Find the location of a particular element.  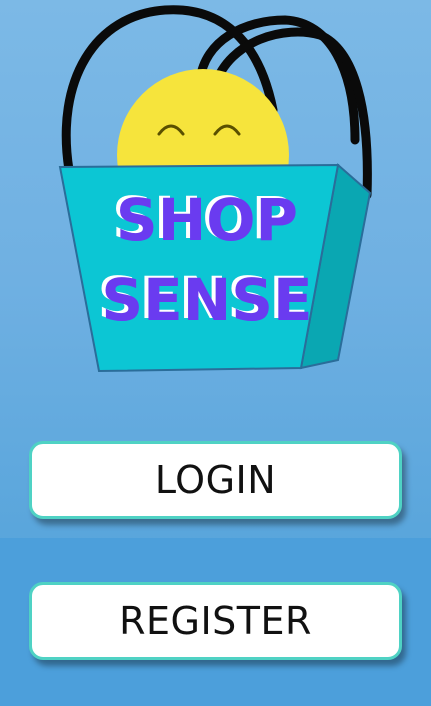

logo-text-line1: SHOP is located at coordinates (207, 220).